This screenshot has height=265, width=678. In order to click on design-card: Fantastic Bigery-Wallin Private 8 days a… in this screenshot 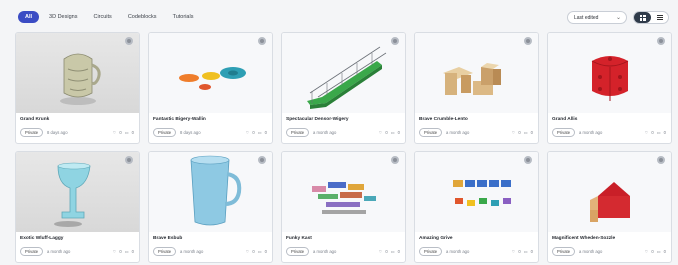, I will do `click(210, 88)`.